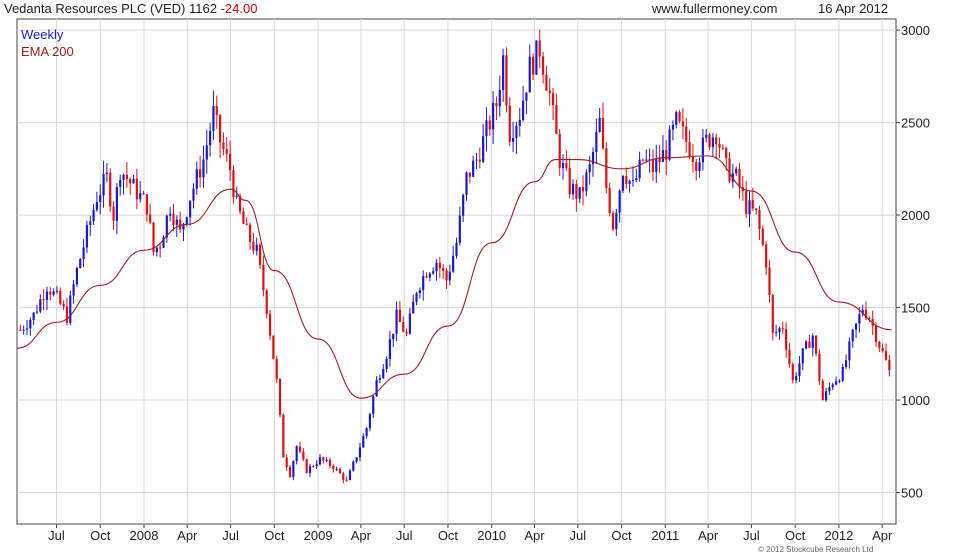 Image resolution: width=980 pixels, height=560 pixels. Describe the element at coordinates (795, 535) in the screenshot. I see `x-tick-label: Oct` at that location.